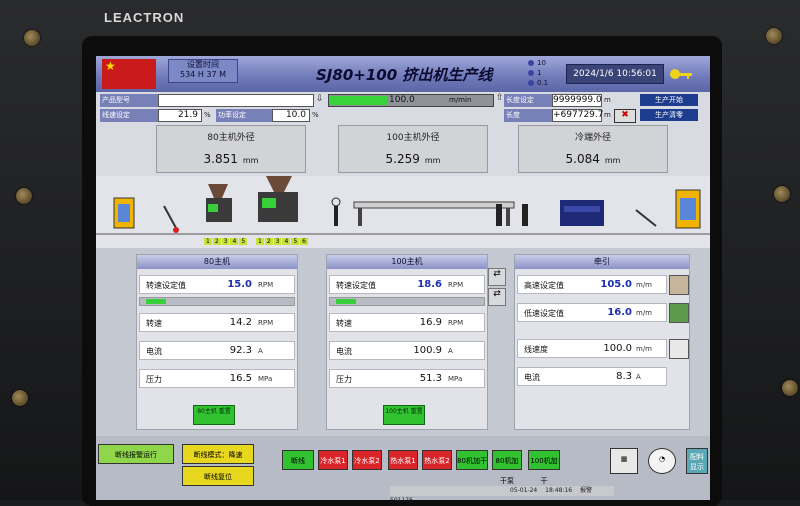 This screenshot has width=800, height=506. I want to click on diameter-100: 100主机外径 5.259 mm, so click(413, 149).